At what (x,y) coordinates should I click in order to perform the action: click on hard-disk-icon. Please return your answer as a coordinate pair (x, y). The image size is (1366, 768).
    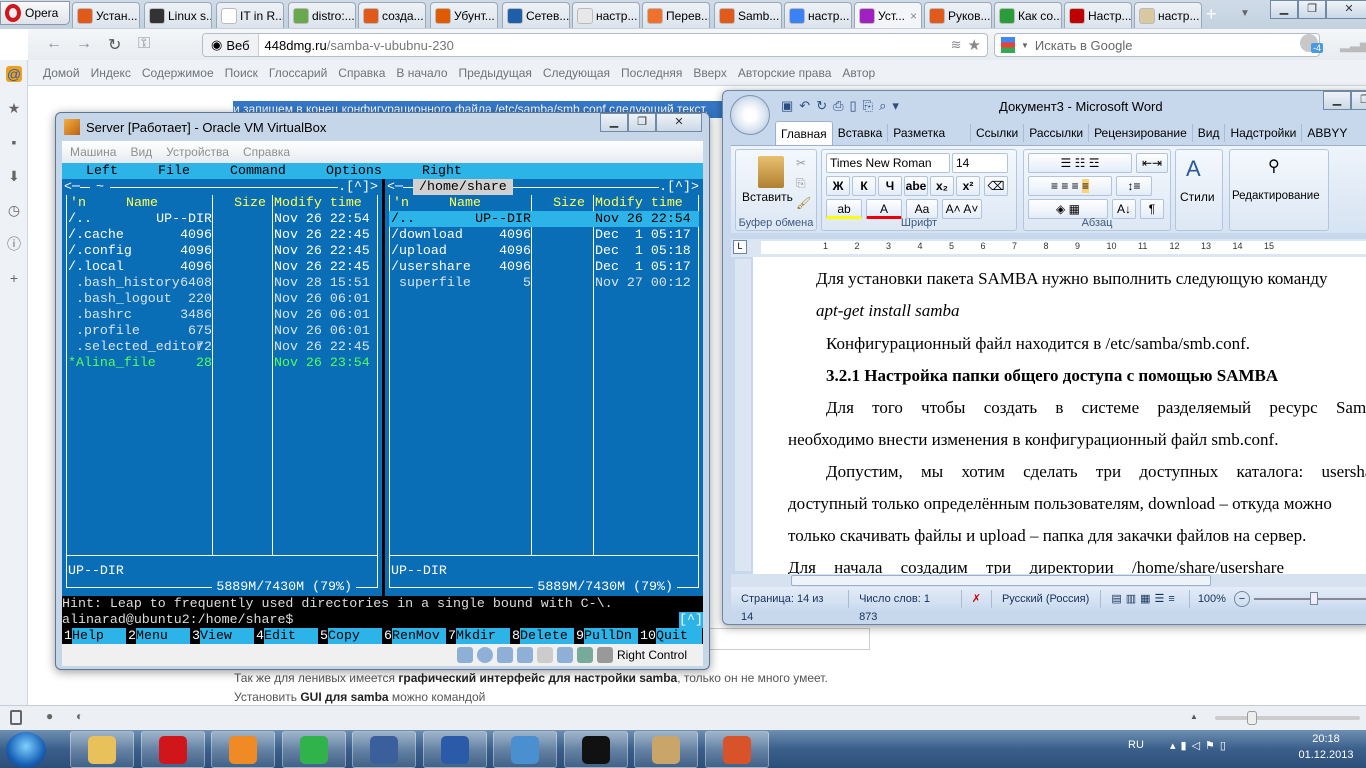
    Looking at the image, I should click on (464, 655).